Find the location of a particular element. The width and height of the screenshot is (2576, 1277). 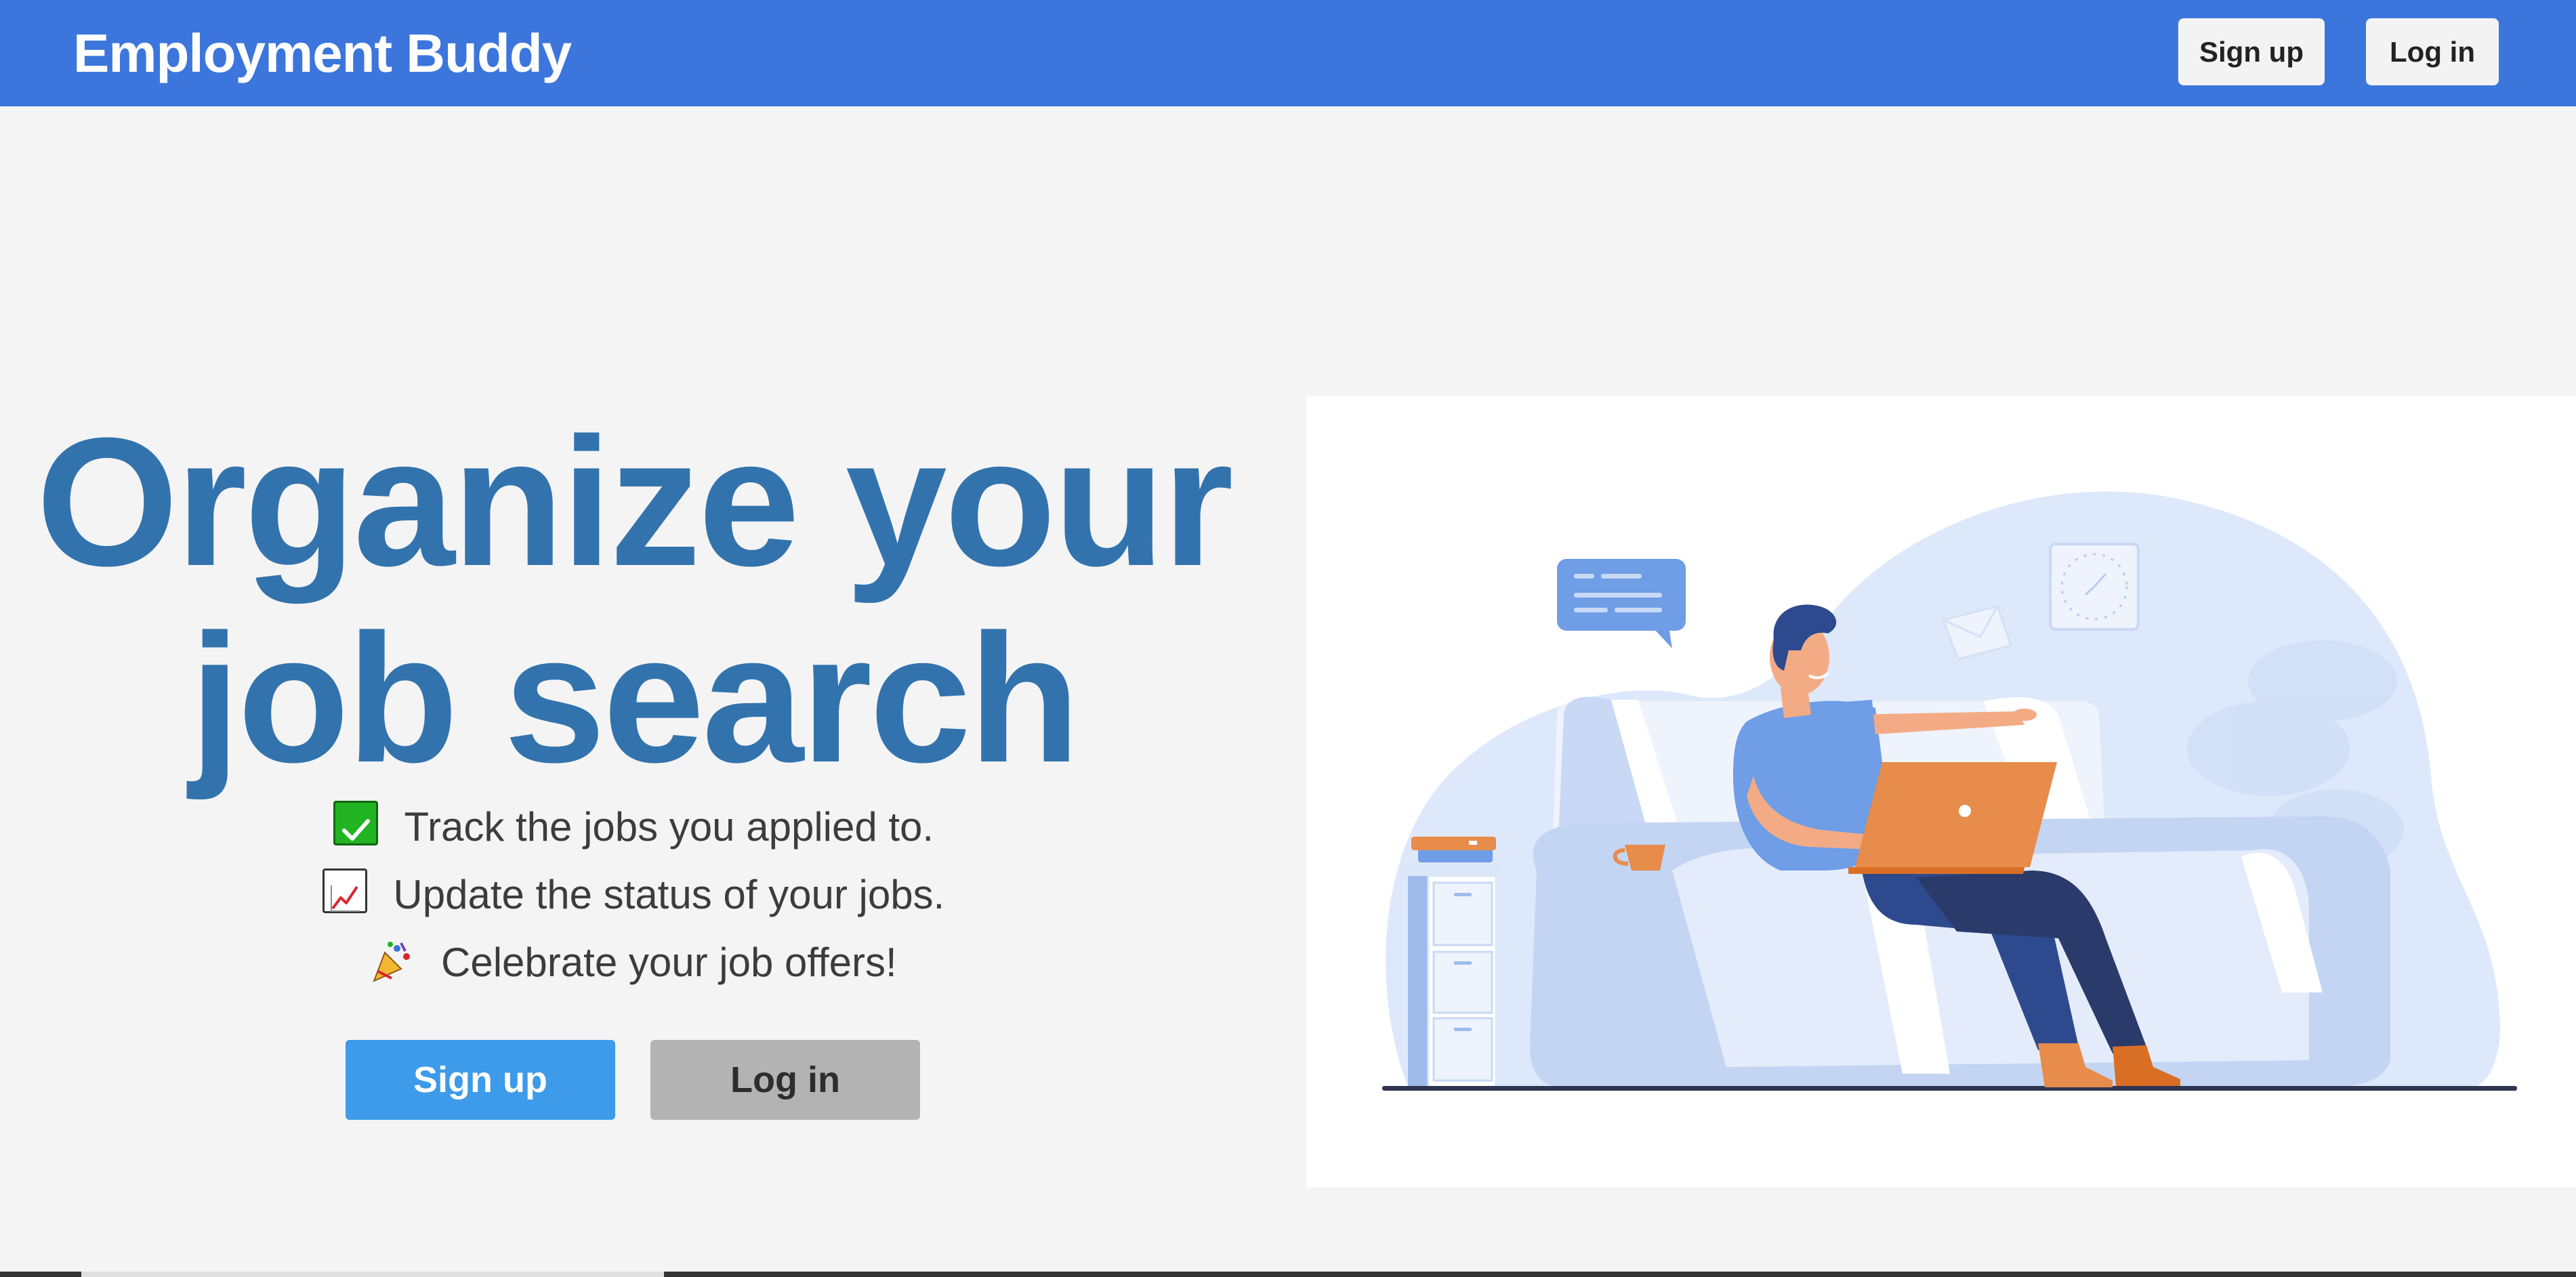

feature-text: Celebrate your job offers! is located at coordinates (669, 963).